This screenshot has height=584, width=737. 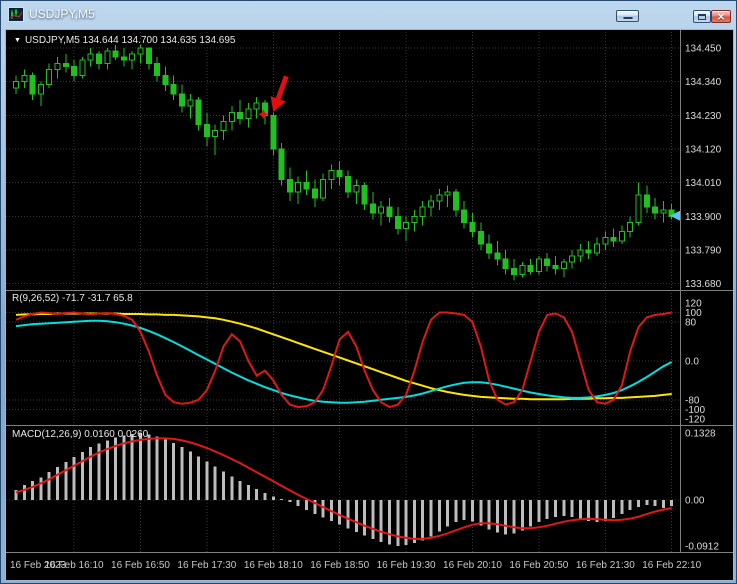 I want to click on time-axis-label: 16 Feb 19:30, so click(x=406, y=565).